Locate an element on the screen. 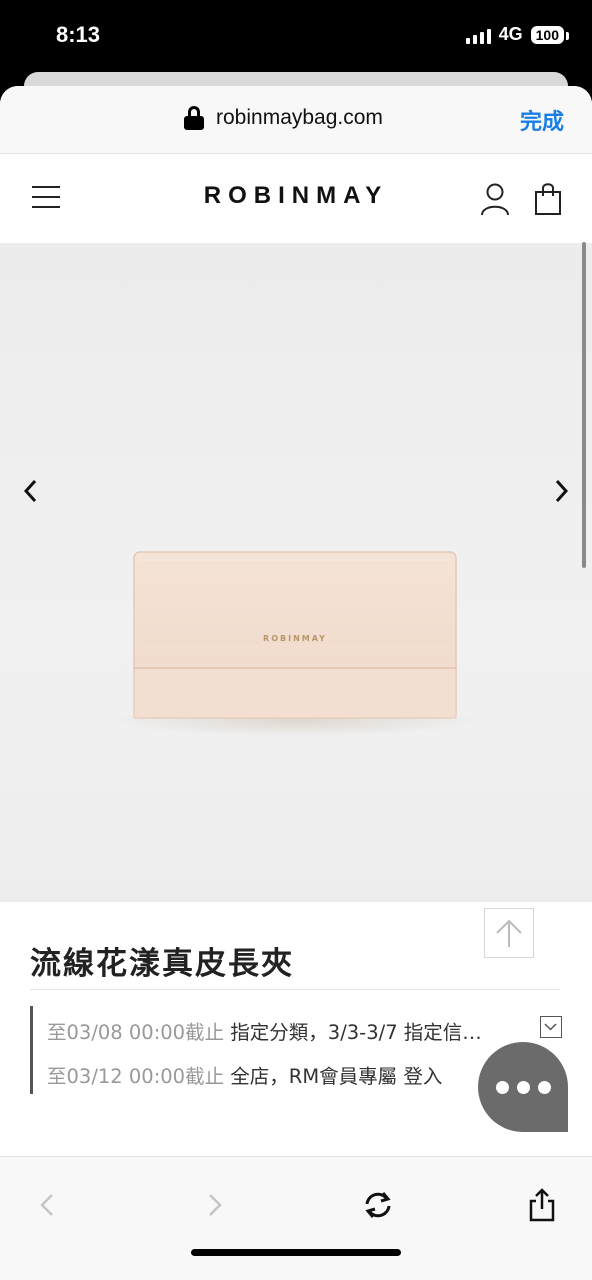 This screenshot has height=1280, width=592. status-indicators: 4G 100 is located at coordinates (517, 34).